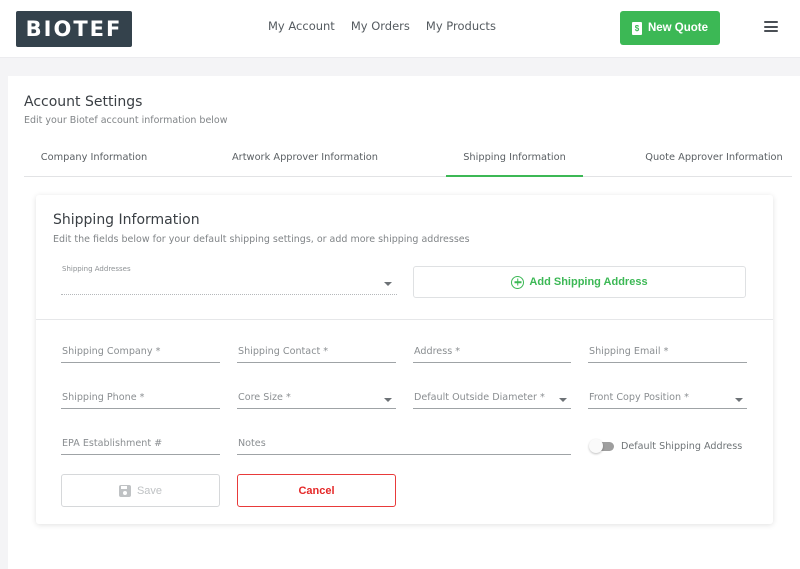 The image size is (800, 569). I want to click on dollar-document-icon: $, so click(636, 28).